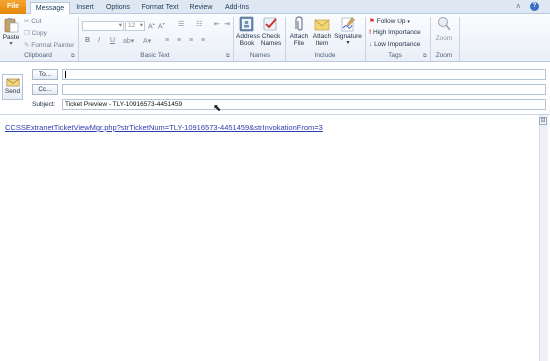  What do you see at coordinates (322, 43) in the screenshot?
I see `attach-item-label-2: Item` at bounding box center [322, 43].